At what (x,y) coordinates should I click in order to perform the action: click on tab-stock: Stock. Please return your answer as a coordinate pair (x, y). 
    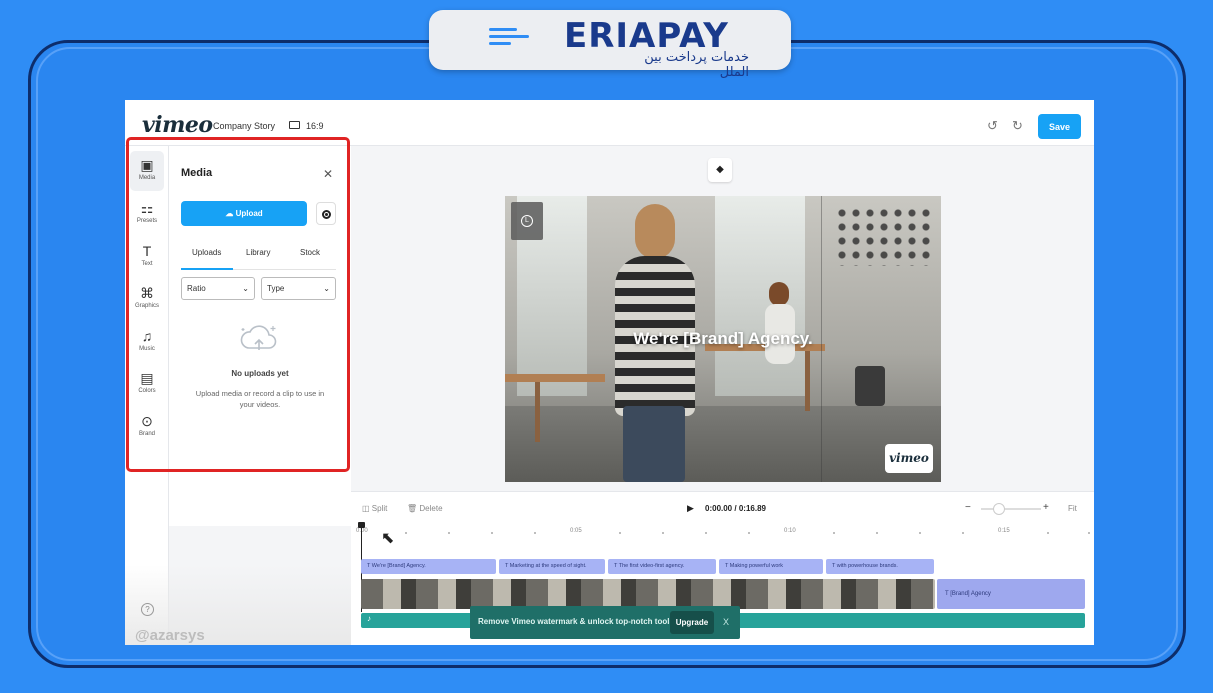
    Looking at the image, I should click on (310, 252).